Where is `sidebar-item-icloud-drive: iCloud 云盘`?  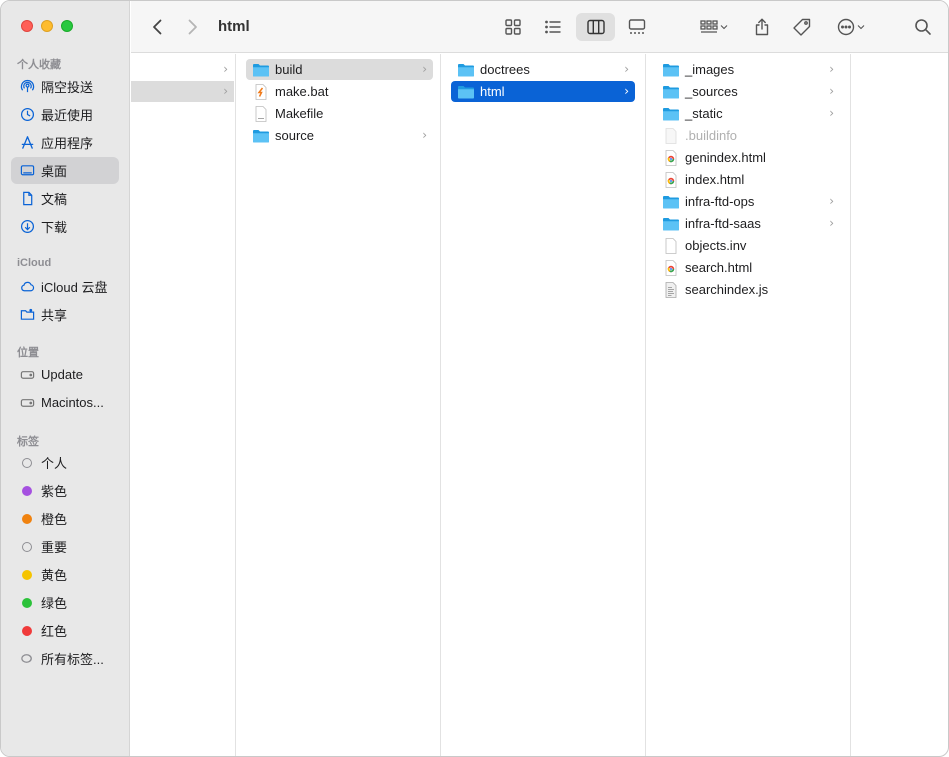 sidebar-item-icloud-drive: iCloud 云盘 is located at coordinates (65, 286).